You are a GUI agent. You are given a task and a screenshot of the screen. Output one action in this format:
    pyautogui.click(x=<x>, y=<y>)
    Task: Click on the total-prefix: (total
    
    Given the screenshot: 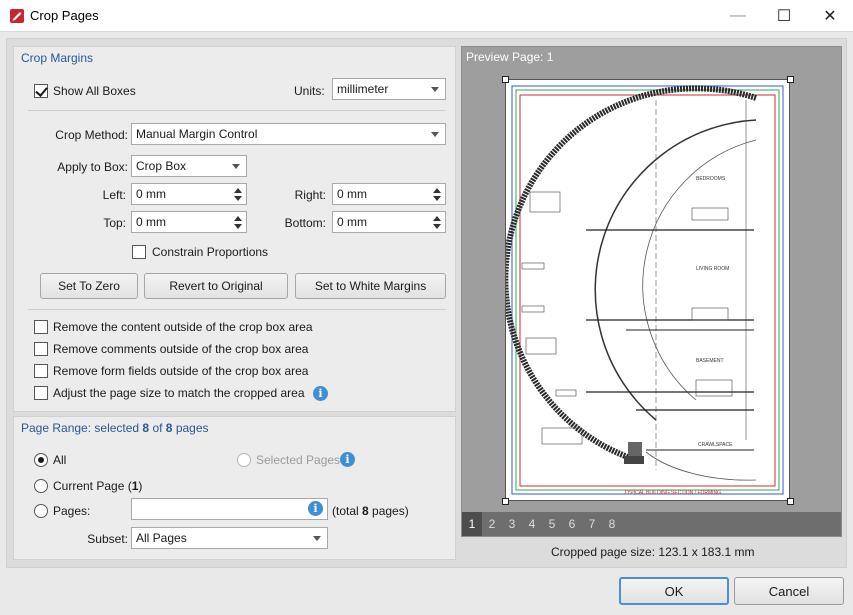 What is the action you would take?
    pyautogui.click(x=347, y=511)
    